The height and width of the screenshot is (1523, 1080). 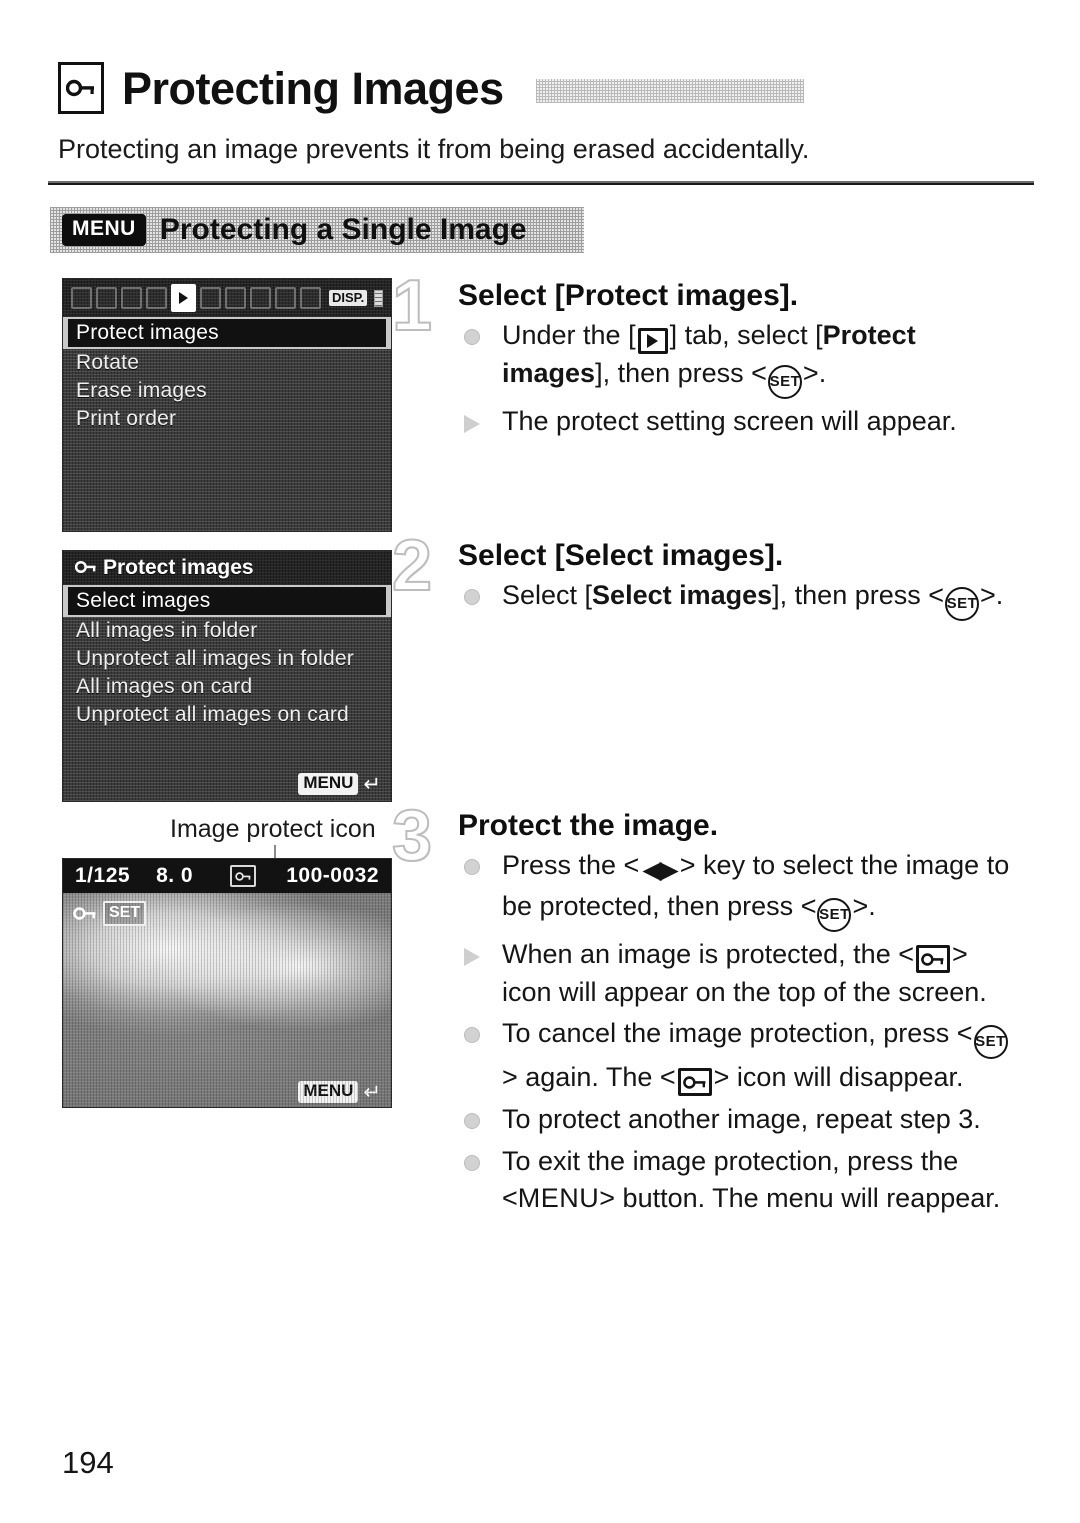 What do you see at coordinates (621, 555) in the screenshot?
I see `step-title: Select [Select images].` at bounding box center [621, 555].